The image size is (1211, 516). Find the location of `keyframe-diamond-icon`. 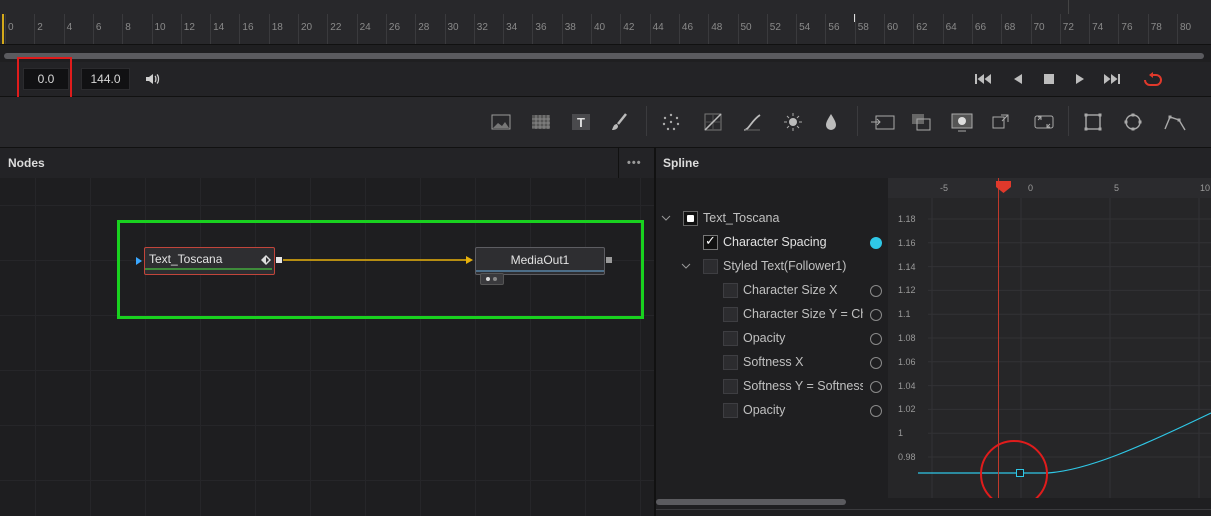

keyframe-diamond-icon is located at coordinates (266, 259).